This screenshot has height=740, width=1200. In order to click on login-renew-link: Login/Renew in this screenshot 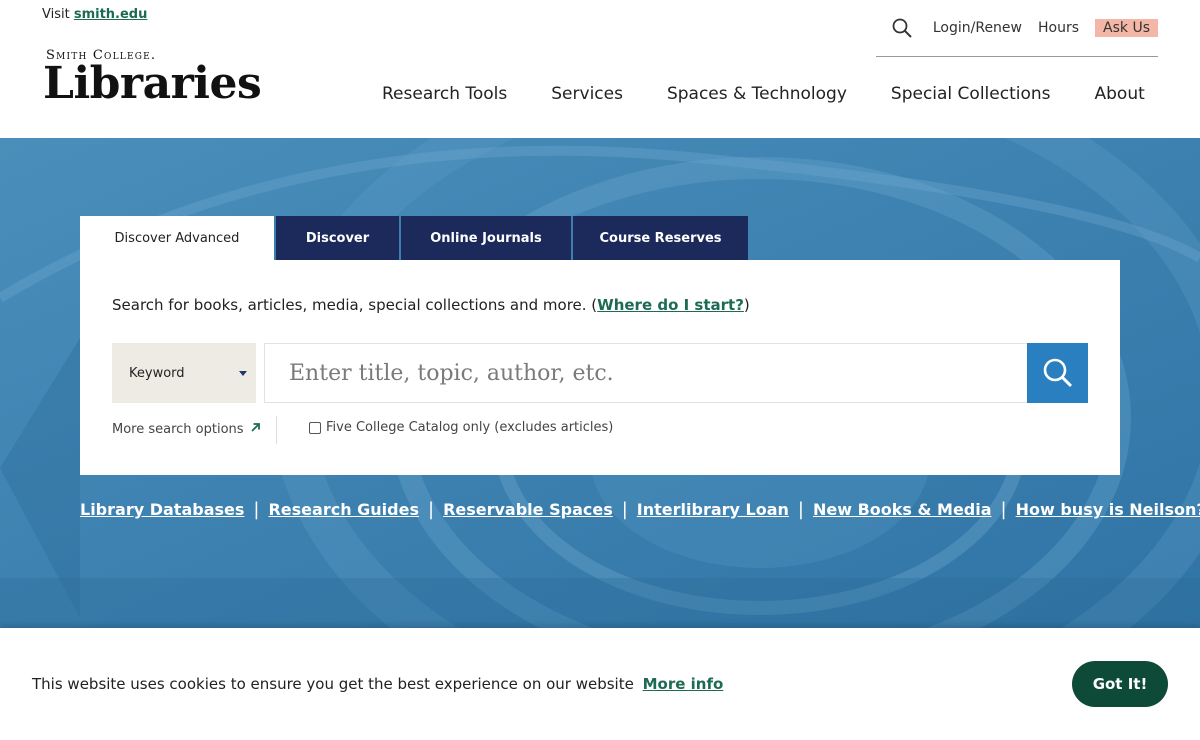, I will do `click(977, 28)`.